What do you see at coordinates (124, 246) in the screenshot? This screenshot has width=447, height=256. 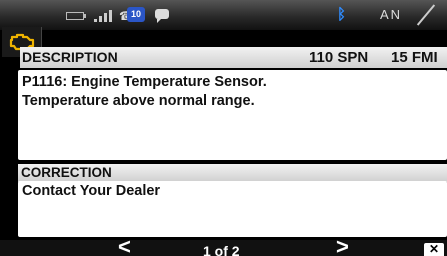 I see `previous-page-button: <` at bounding box center [124, 246].